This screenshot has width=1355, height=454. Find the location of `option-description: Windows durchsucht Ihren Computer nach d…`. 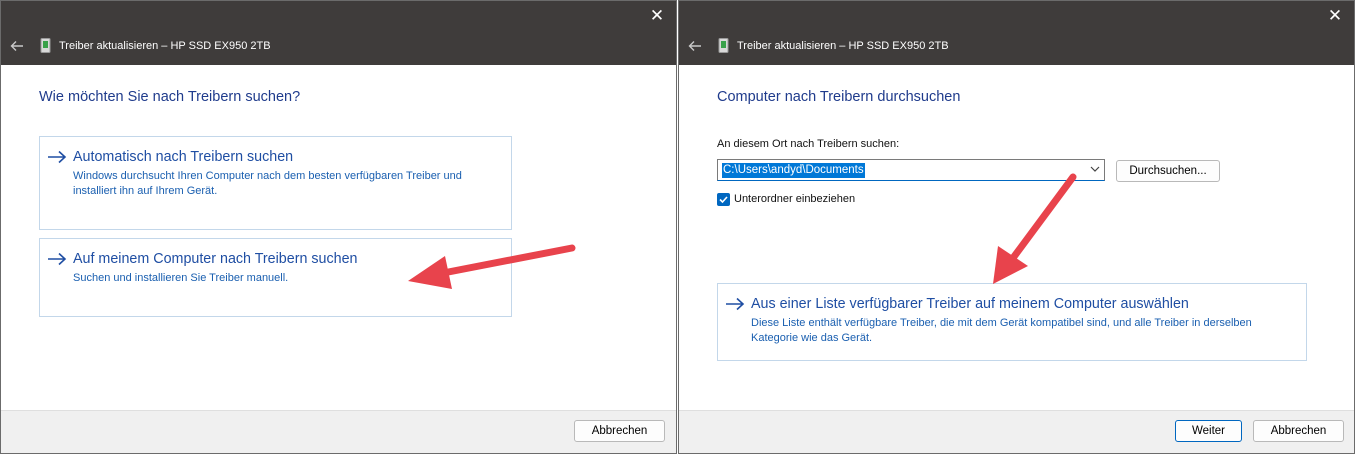

option-description: Windows durchsucht Ihren Computer nach d… is located at coordinates (267, 184).